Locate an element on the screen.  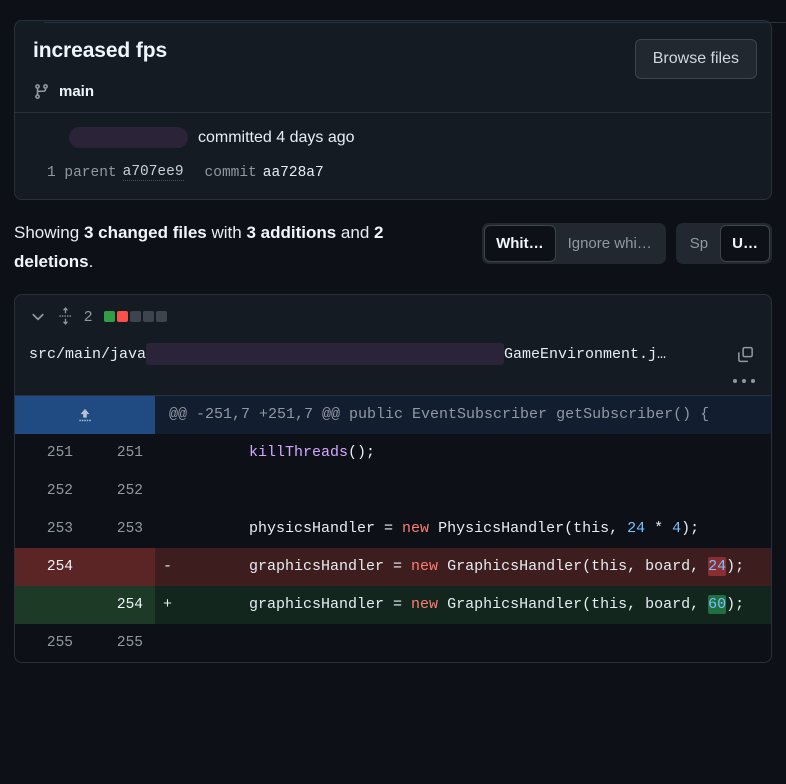
diff-code-text: killThreads(); is located at coordinates (474, 453).